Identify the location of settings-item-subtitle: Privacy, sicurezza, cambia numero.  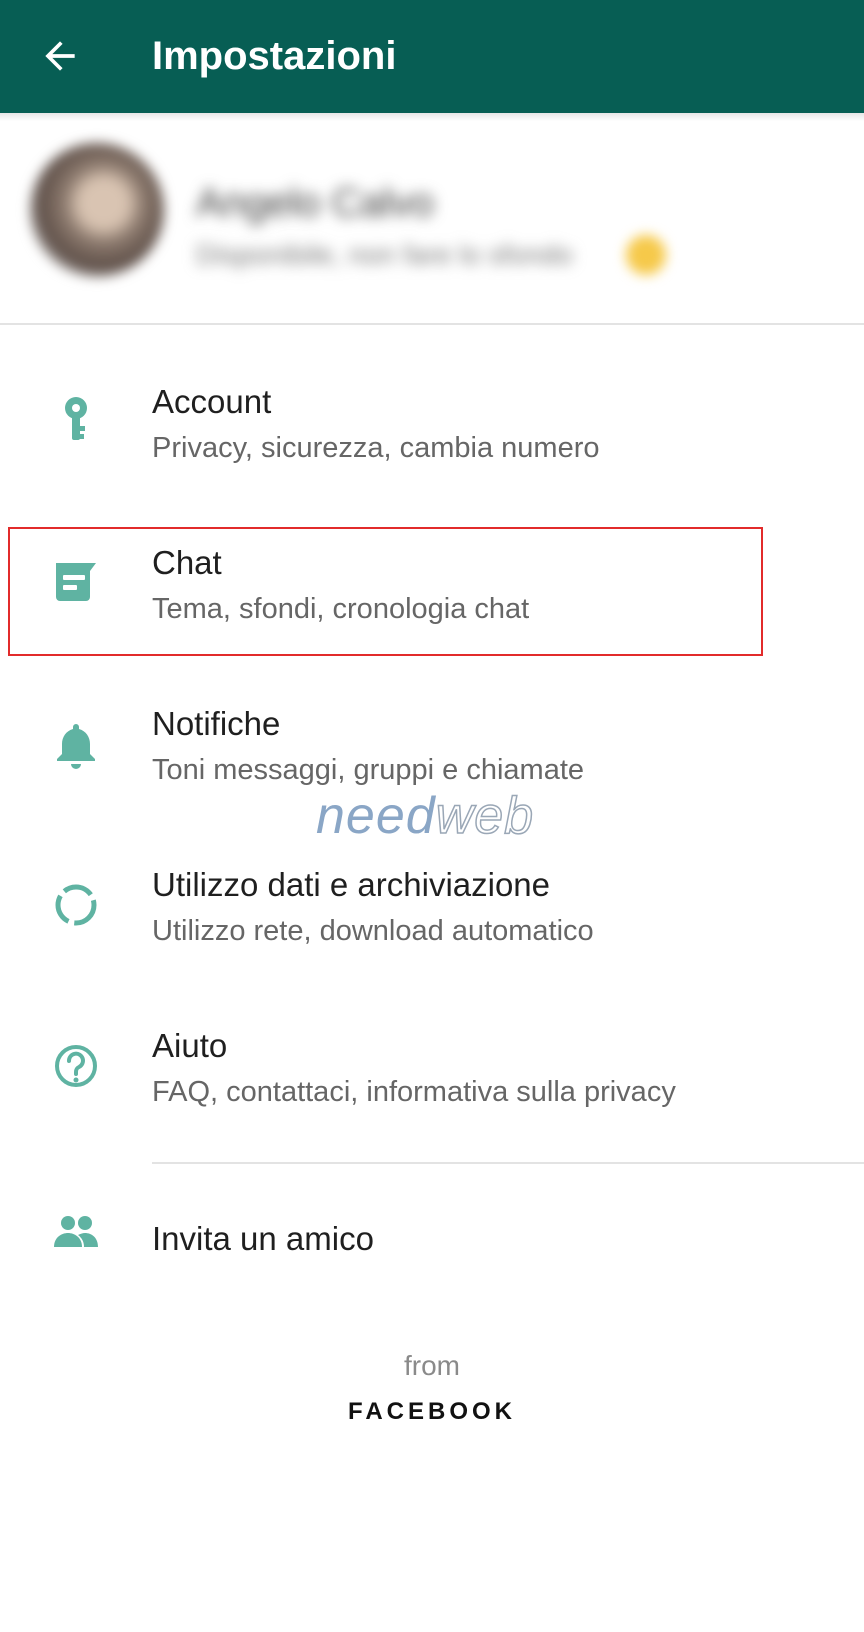
(376, 448).